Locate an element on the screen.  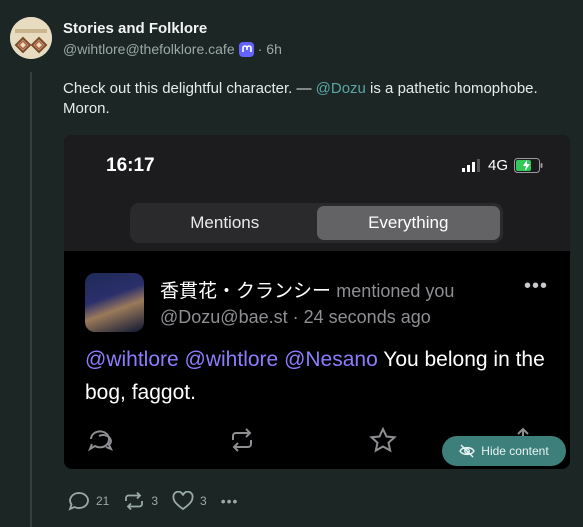
notification-avatar is located at coordinates (114, 302).